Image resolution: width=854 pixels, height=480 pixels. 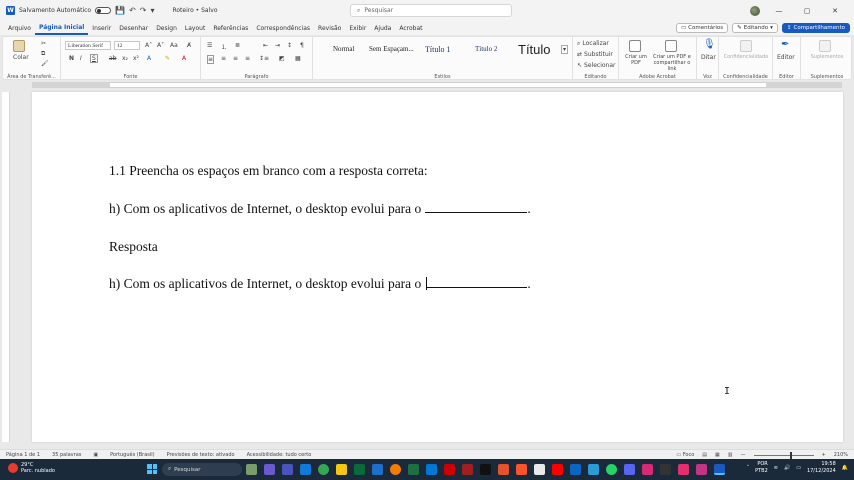 I want to click on instagram-alt-app-icon, so click(x=701, y=469).